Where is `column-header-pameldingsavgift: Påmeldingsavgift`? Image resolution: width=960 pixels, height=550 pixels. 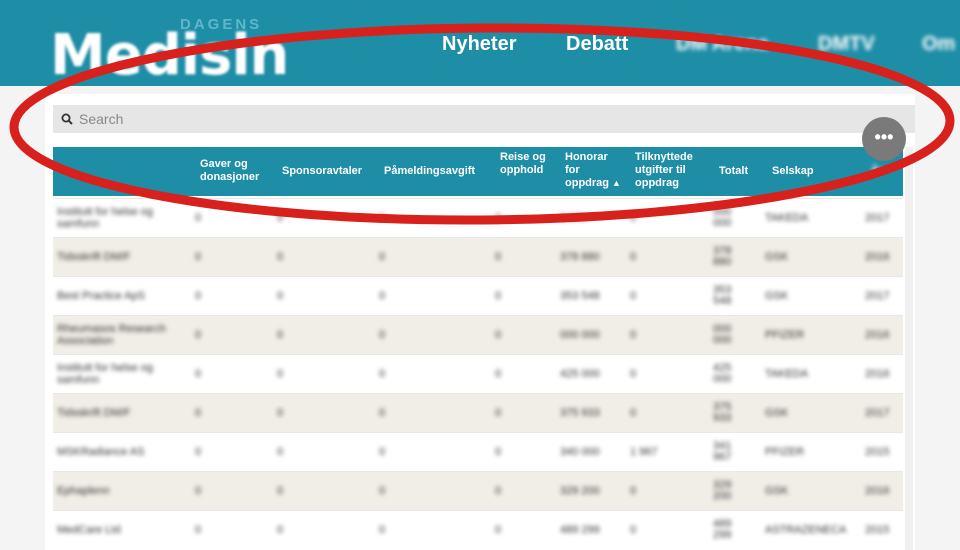 column-header-pameldingsavgift: Påmeldingsavgift is located at coordinates (434, 171).